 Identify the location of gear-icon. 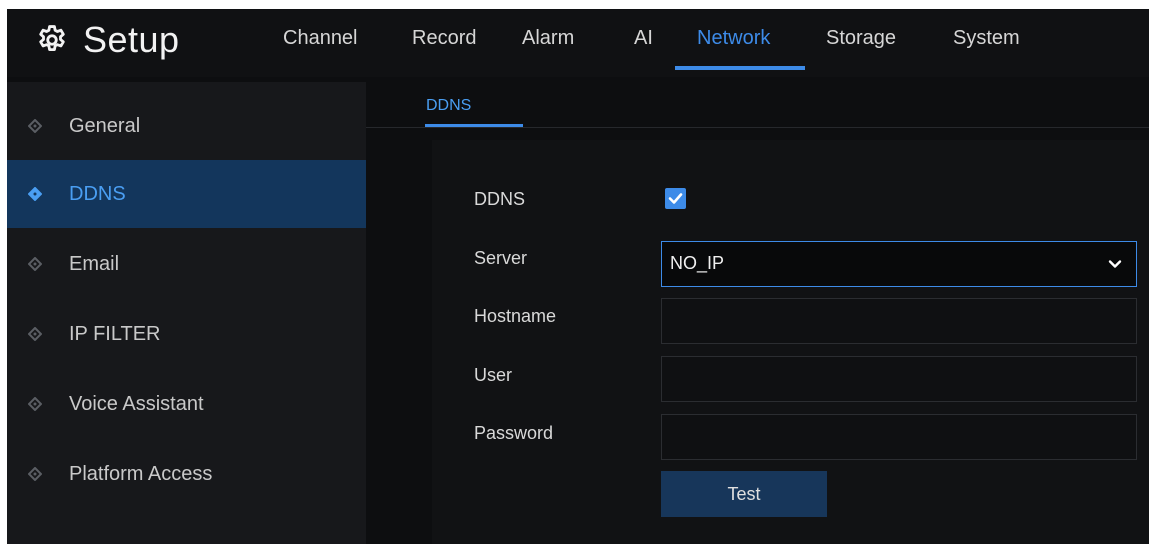
(52, 38).